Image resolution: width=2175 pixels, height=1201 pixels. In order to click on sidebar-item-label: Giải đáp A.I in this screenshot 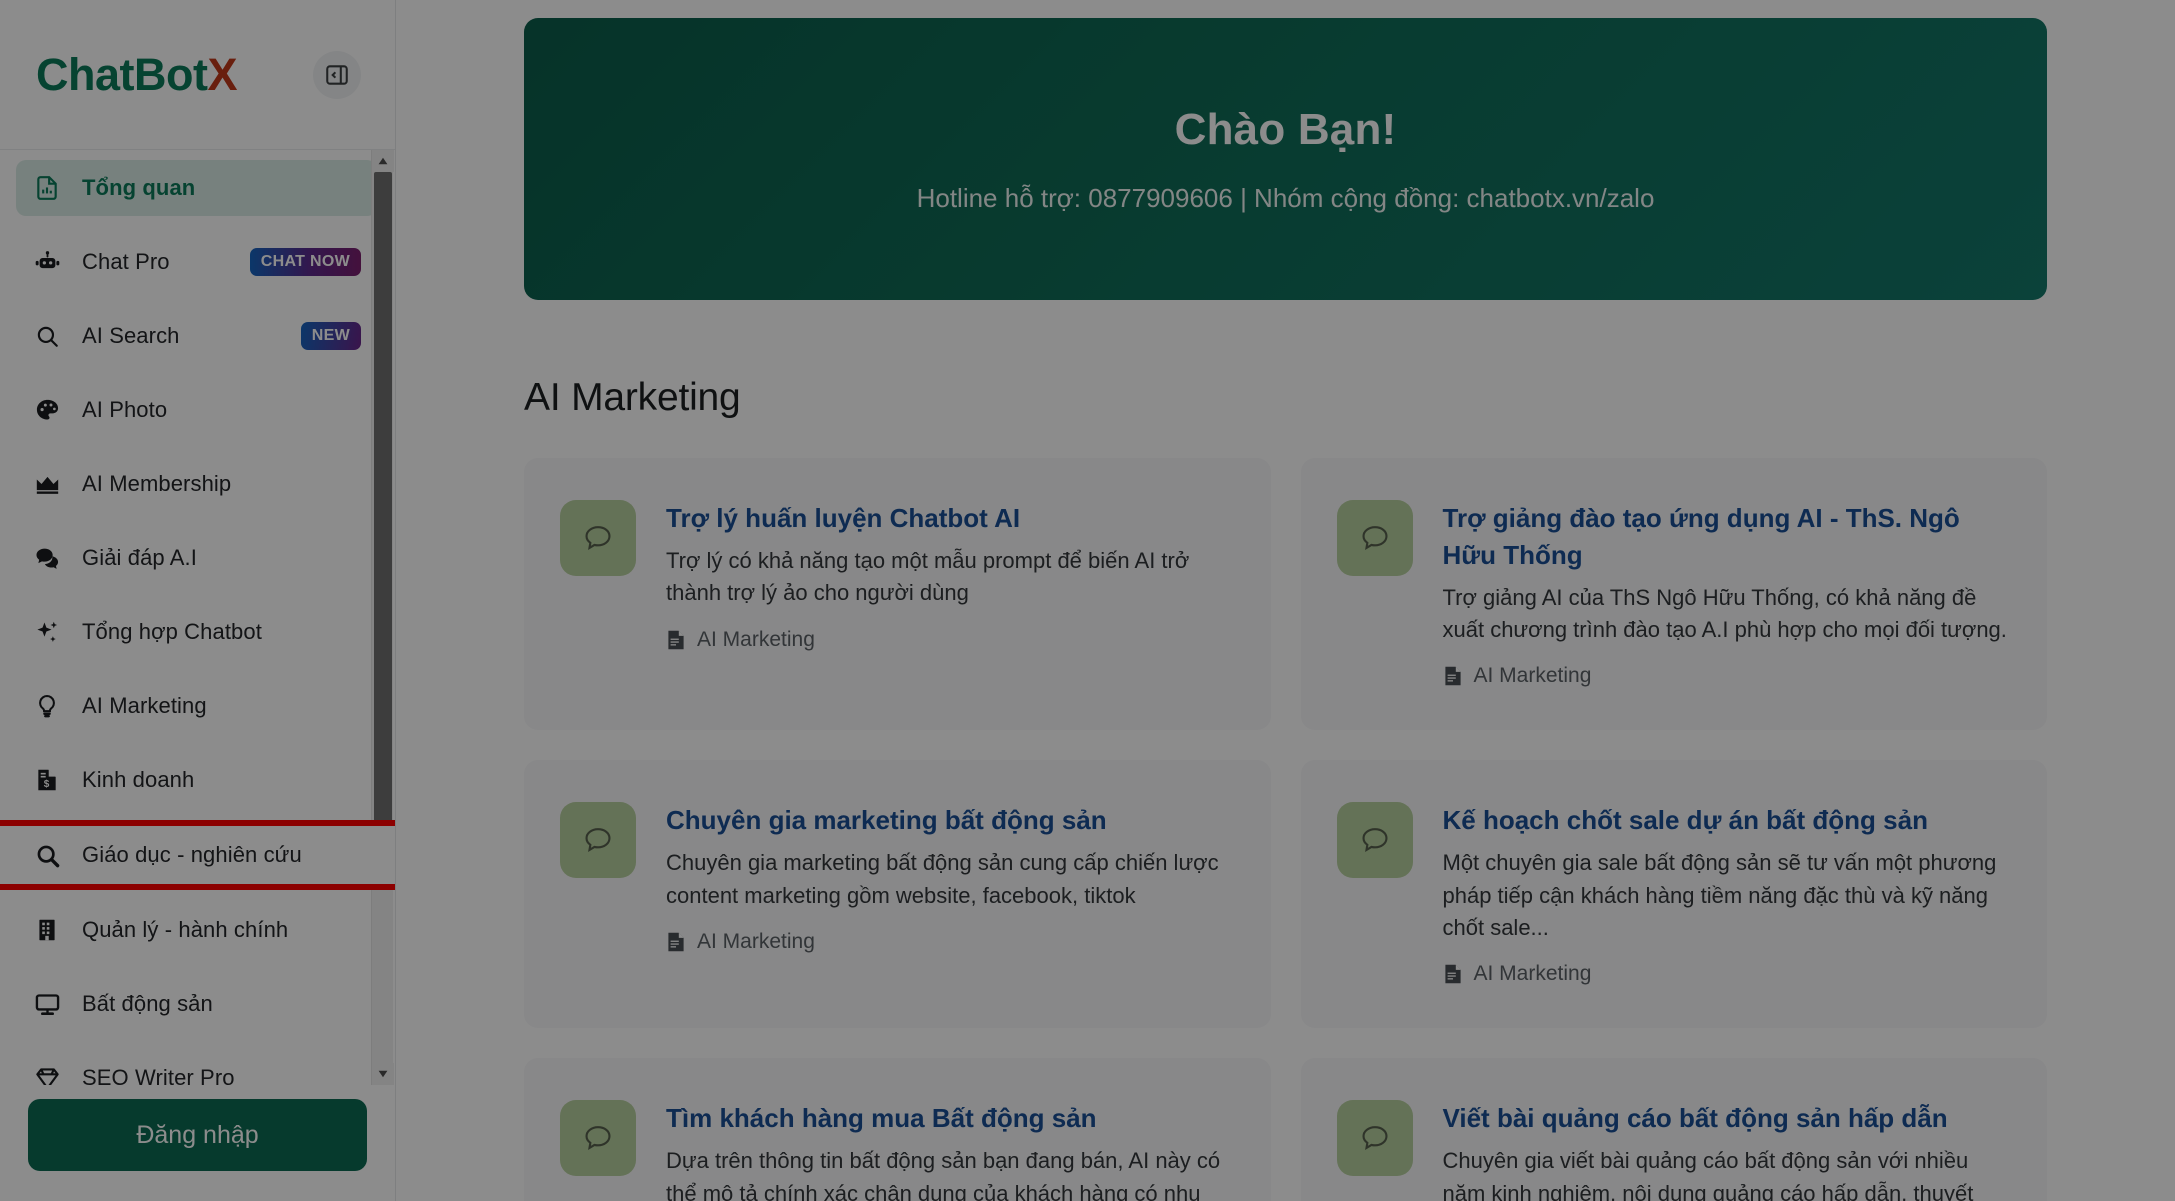, I will do `click(139, 557)`.